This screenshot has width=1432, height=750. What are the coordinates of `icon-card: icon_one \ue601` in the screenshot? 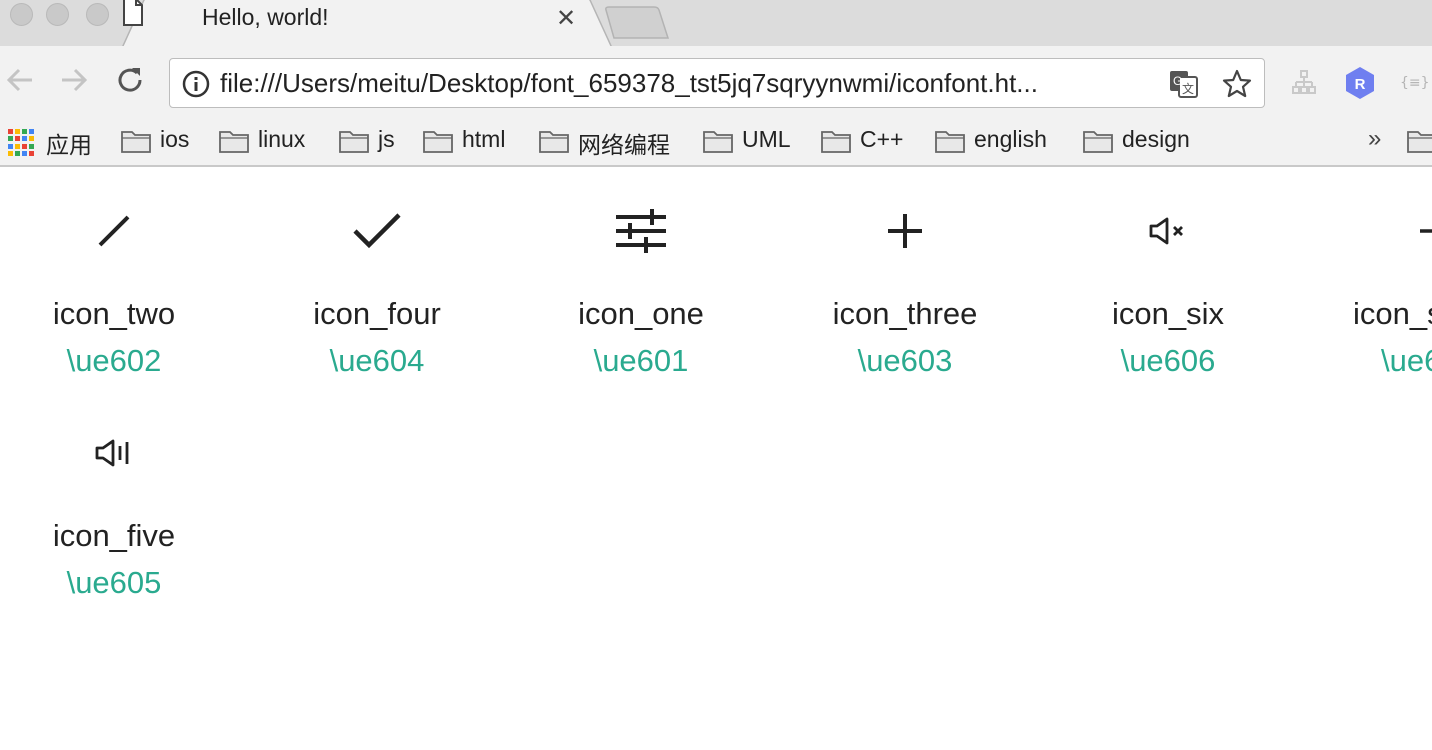 It's located at (641, 296).